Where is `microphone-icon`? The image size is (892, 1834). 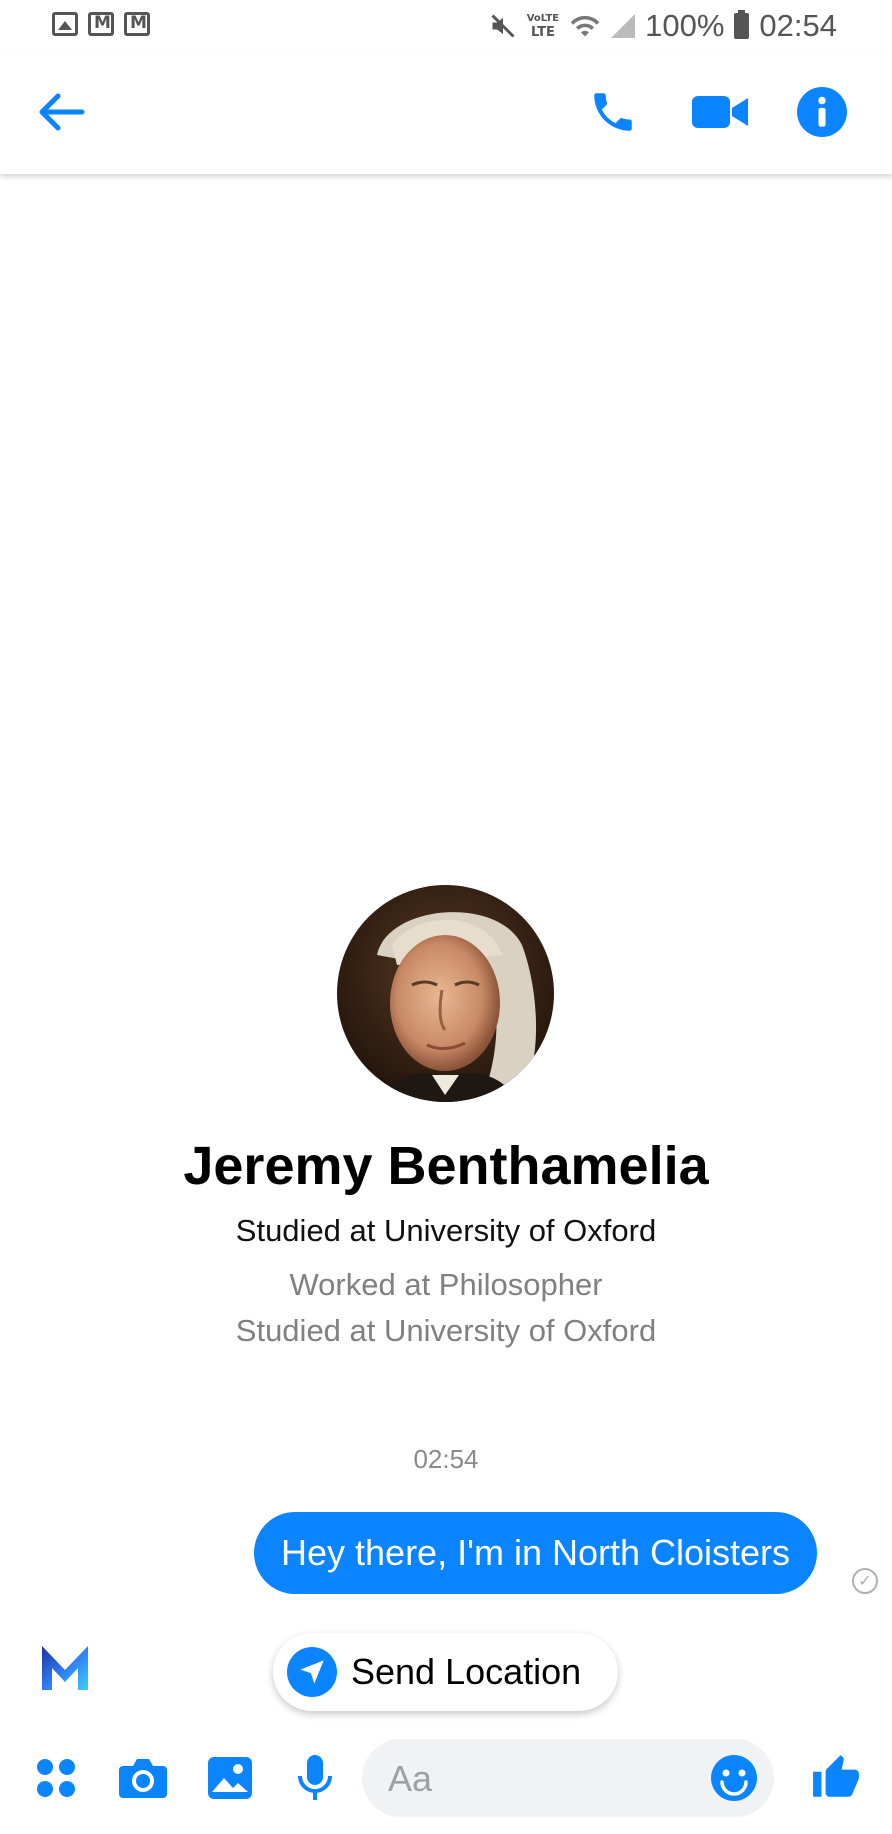 microphone-icon is located at coordinates (315, 1777).